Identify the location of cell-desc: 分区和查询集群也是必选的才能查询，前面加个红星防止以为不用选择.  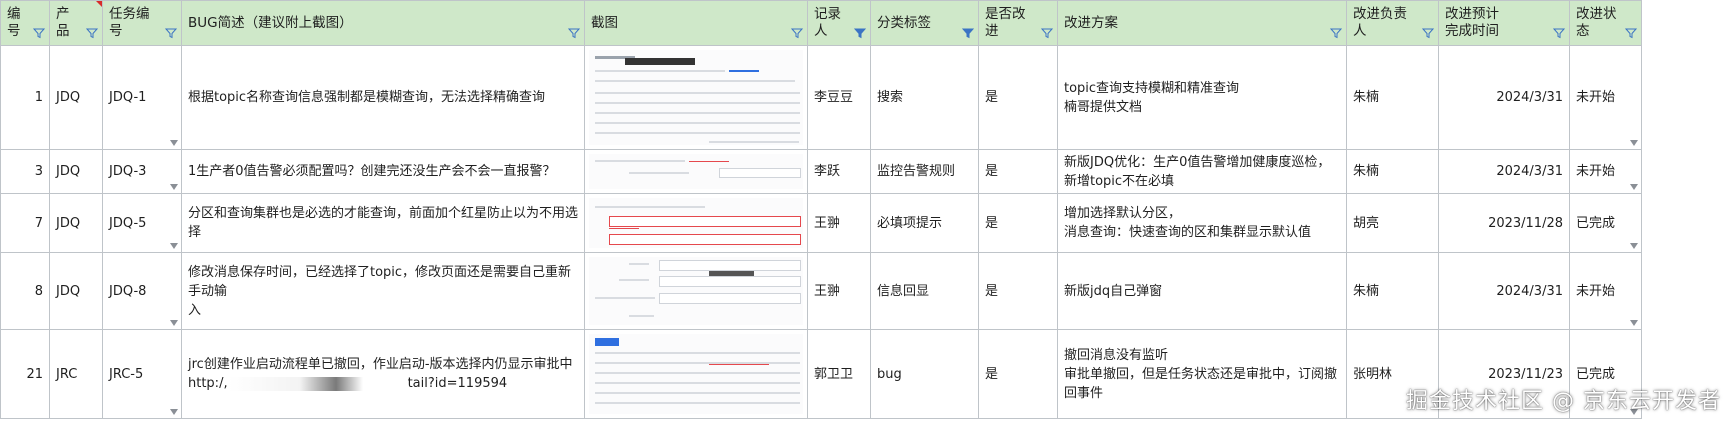
(383, 223).